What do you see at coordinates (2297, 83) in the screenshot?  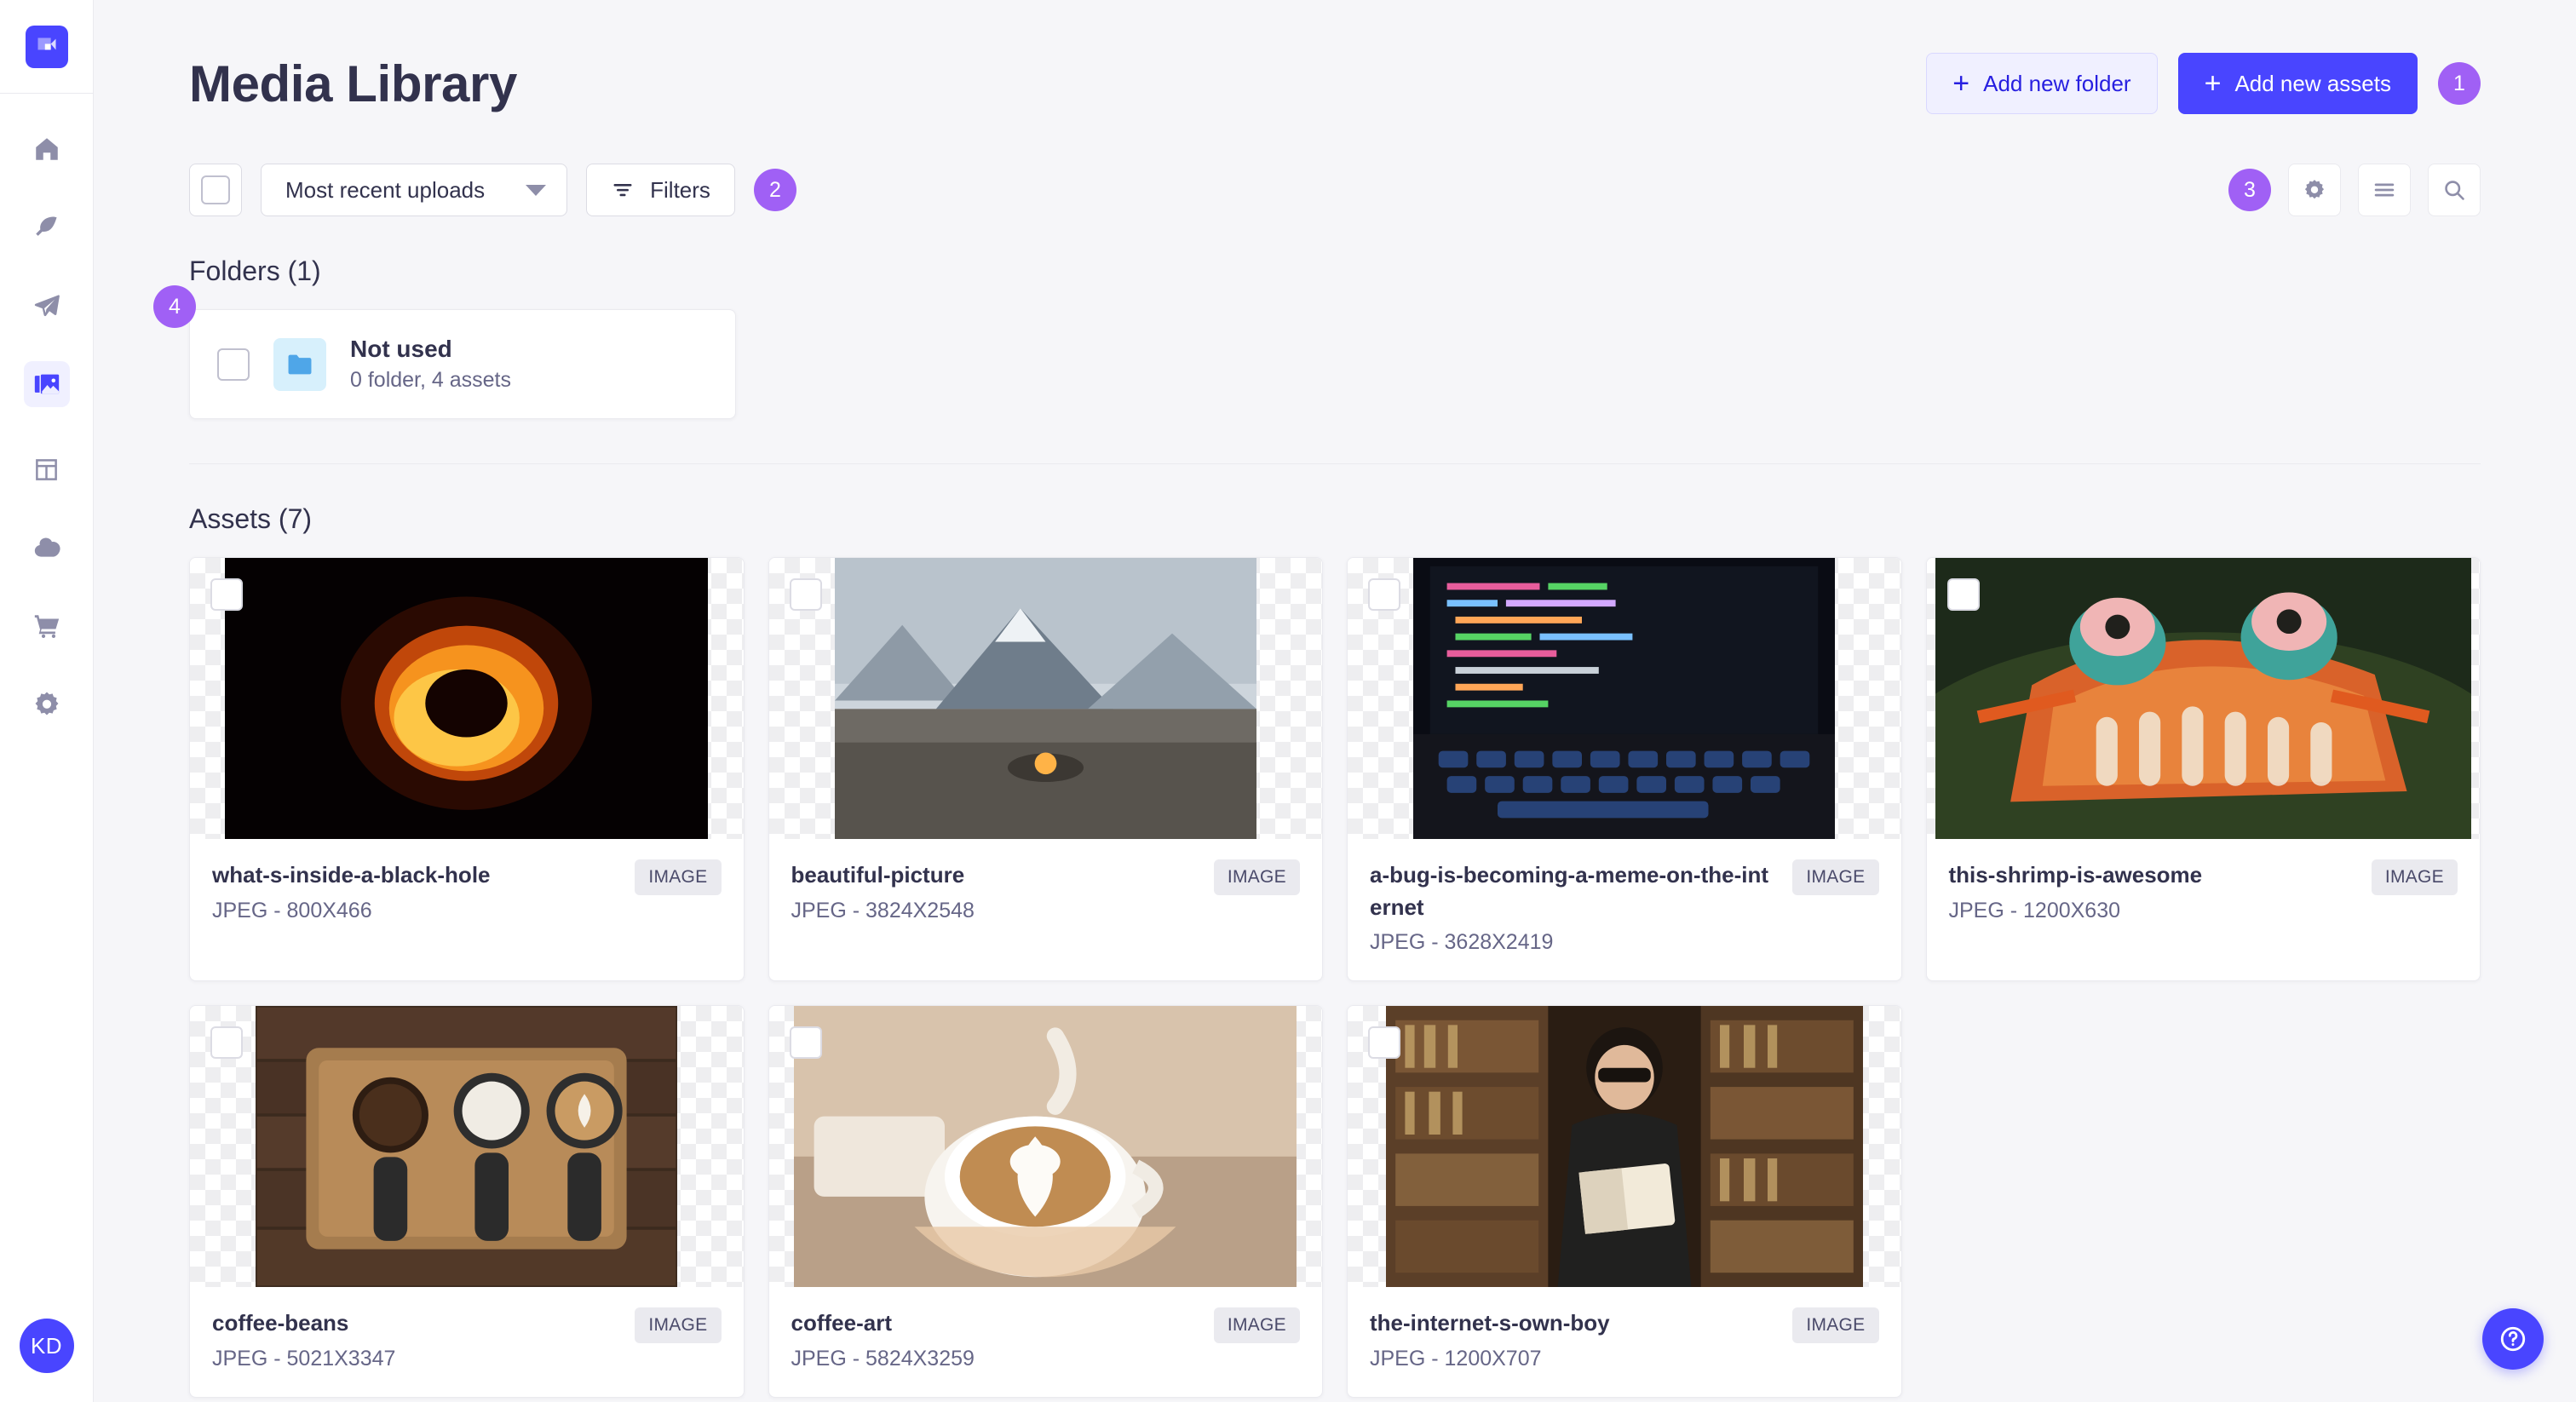 I see `add-new-assets-button: + Add new assets` at bounding box center [2297, 83].